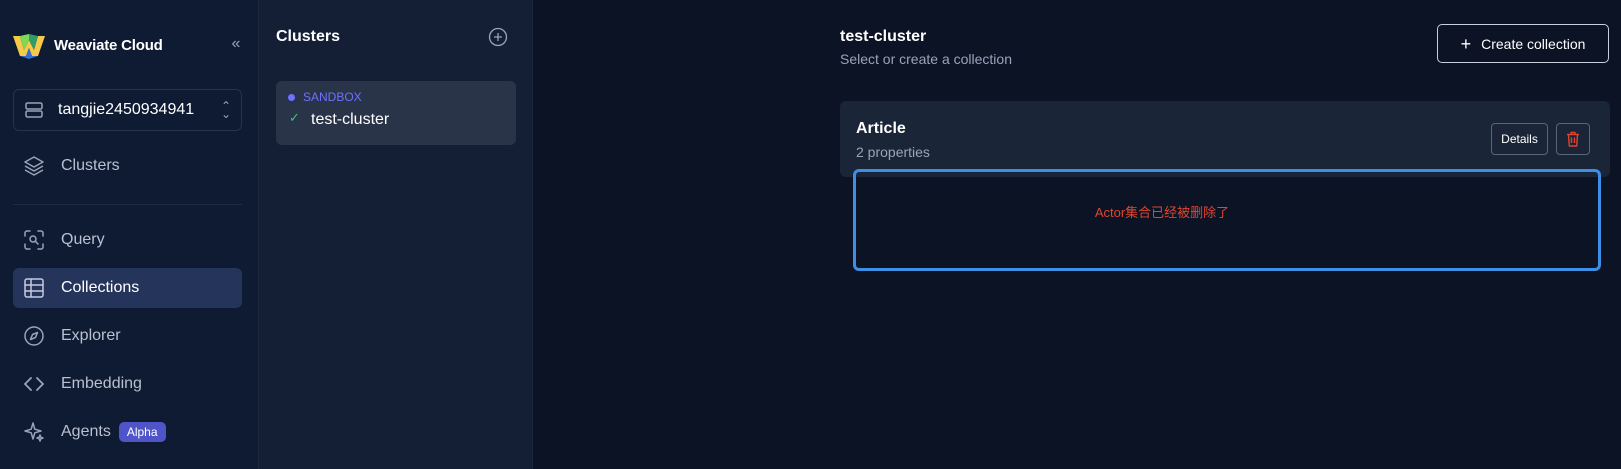 Image resolution: width=1621 pixels, height=469 pixels. Describe the element at coordinates (100, 287) in the screenshot. I see `nav-label-collections: Collections` at that location.